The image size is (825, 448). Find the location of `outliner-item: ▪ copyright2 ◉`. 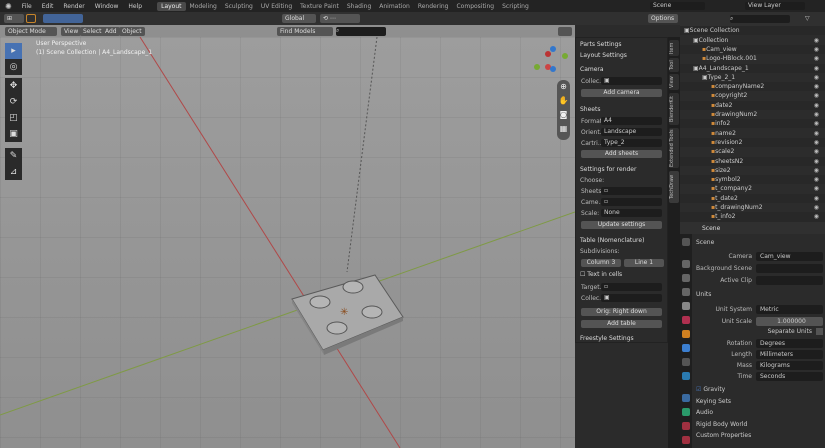

outliner-item: ▪ copyright2 ◉ is located at coordinates (752, 96).